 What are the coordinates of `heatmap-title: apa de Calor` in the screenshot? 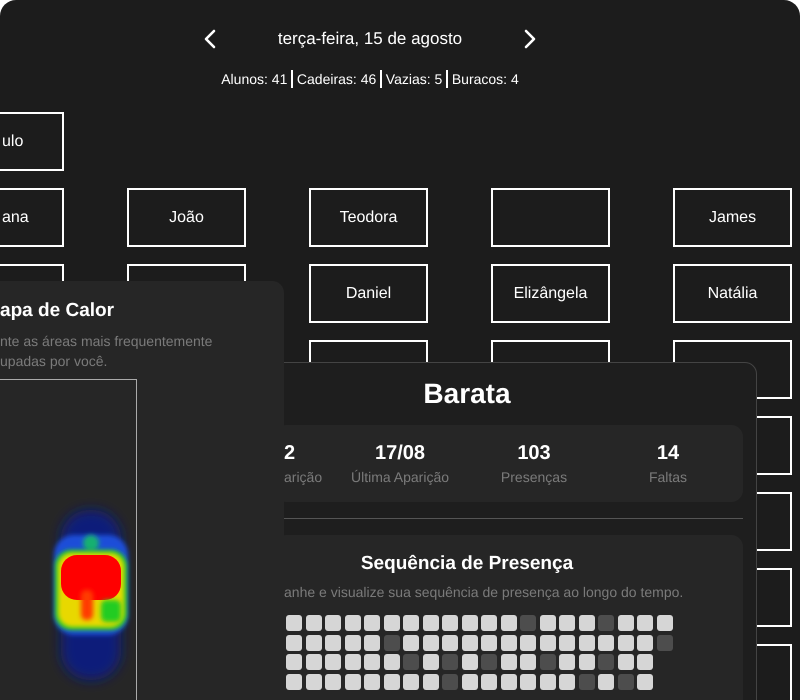 It's located at (58, 311).